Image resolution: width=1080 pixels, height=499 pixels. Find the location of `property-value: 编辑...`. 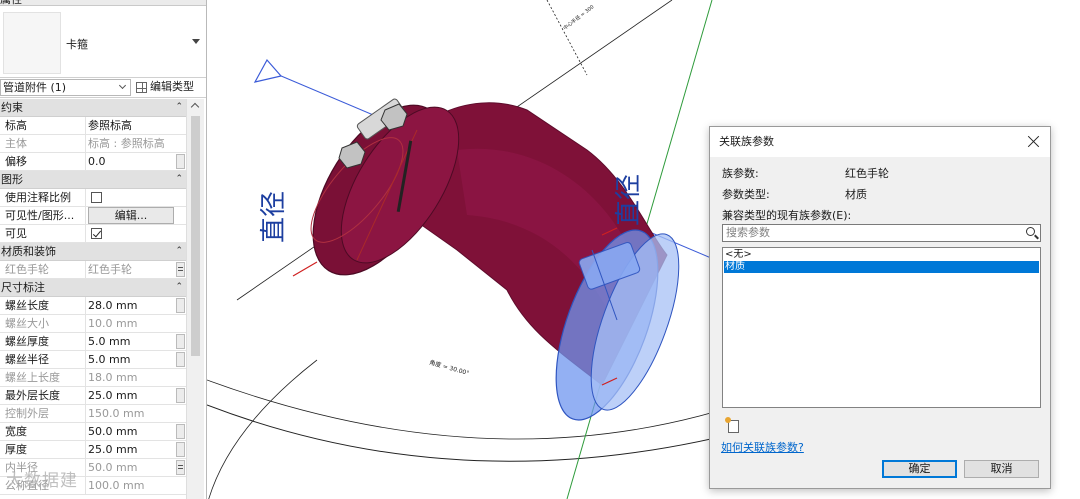

property-value: 编辑... is located at coordinates (136, 216).